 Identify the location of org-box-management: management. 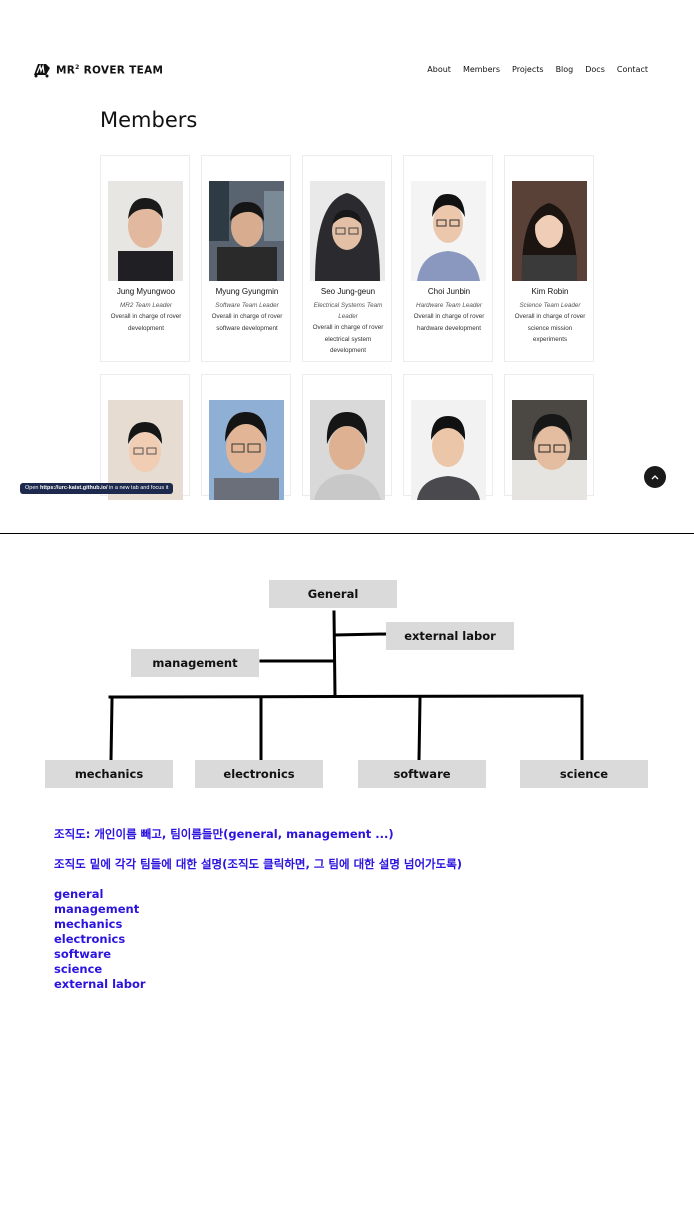
(195, 663).